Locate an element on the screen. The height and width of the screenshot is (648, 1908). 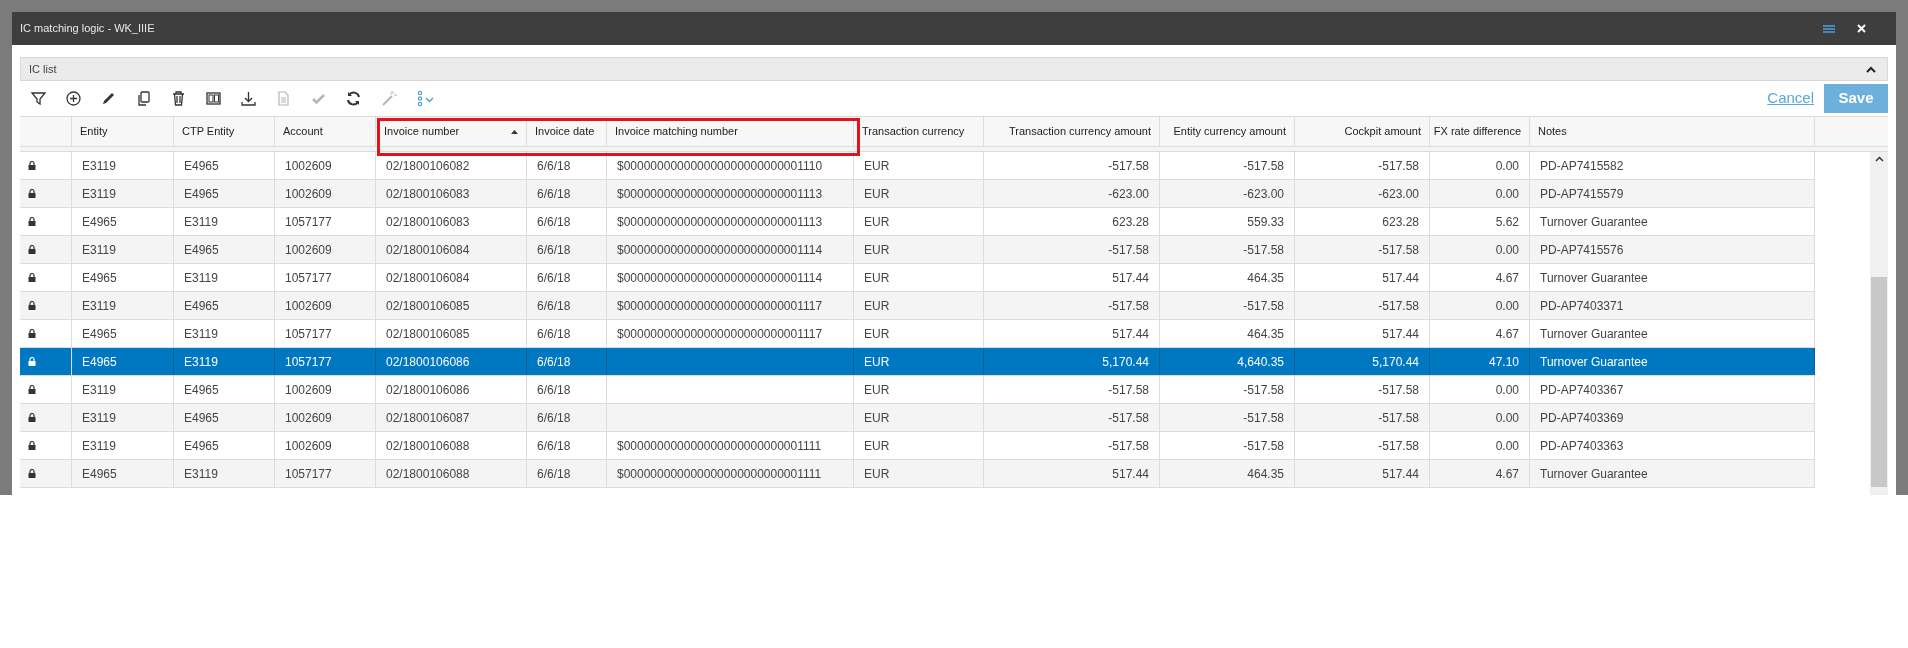
table-row: E3119 E4965 1002609 02/1800106082 6/6/18 $000000000000000000000000001110 EUR -517.58 -517.58 -517.58 0.00 PD-AP7415582 is located at coordinates (917, 166).